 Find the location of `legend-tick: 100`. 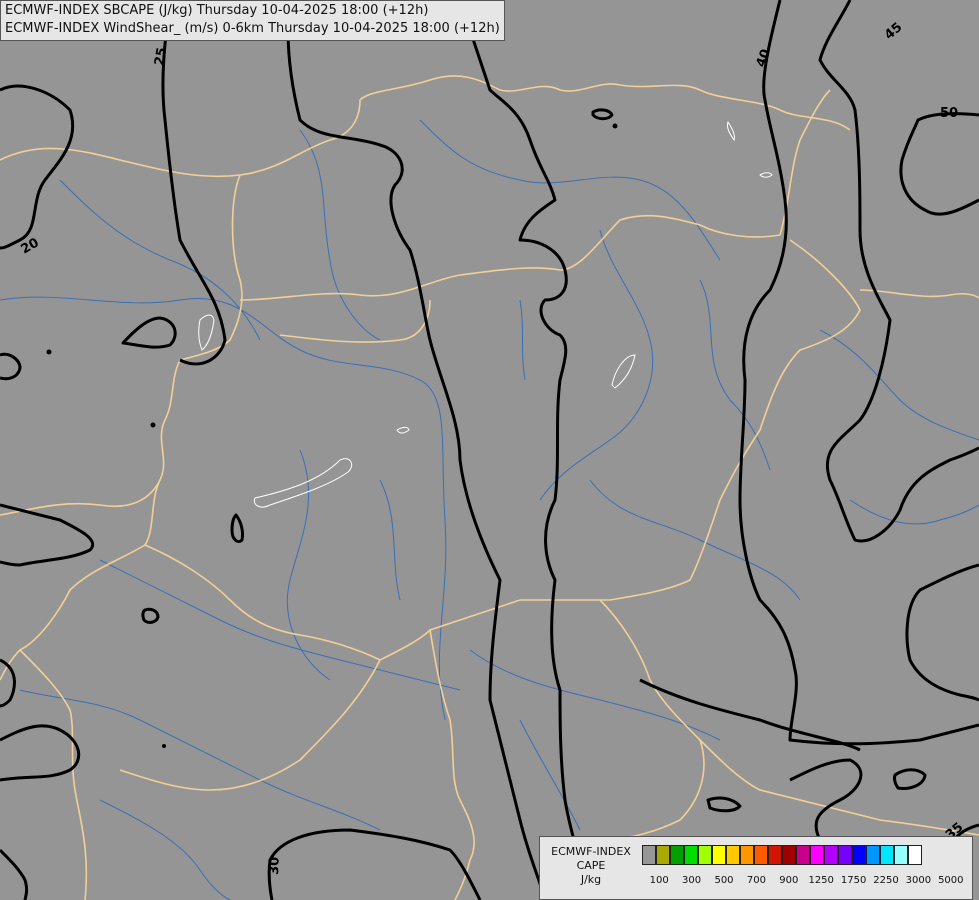

legend-tick: 100 is located at coordinates (659, 880).